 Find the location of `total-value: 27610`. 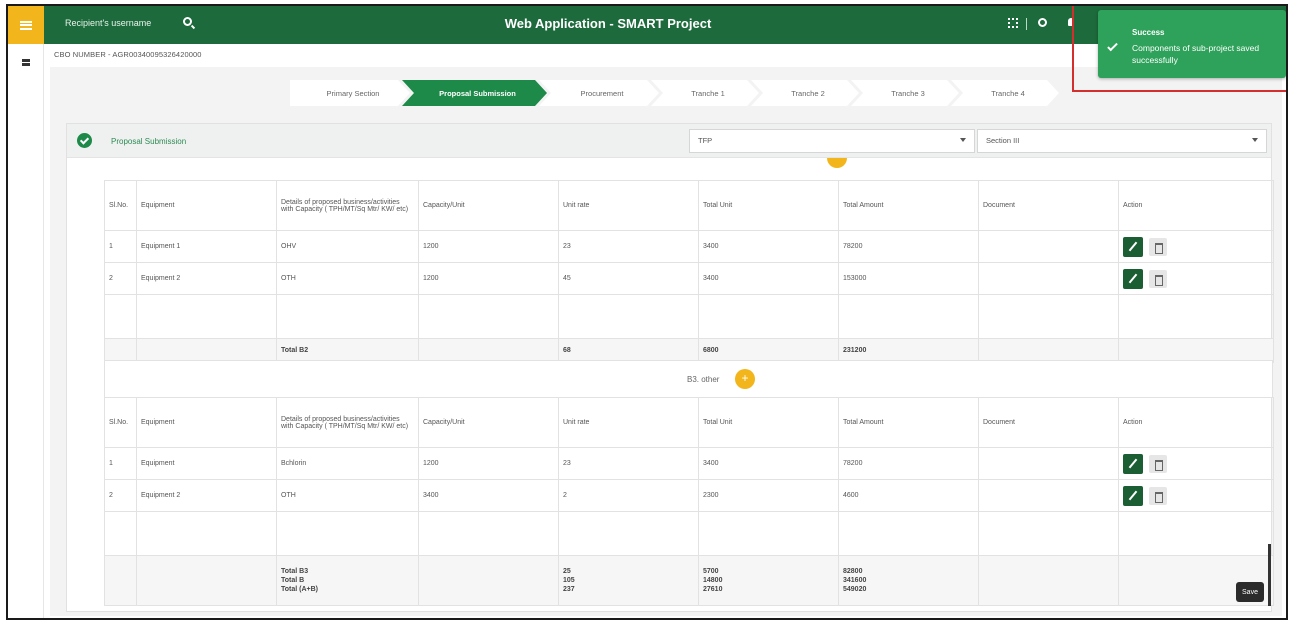

total-value: 27610 is located at coordinates (713, 589).